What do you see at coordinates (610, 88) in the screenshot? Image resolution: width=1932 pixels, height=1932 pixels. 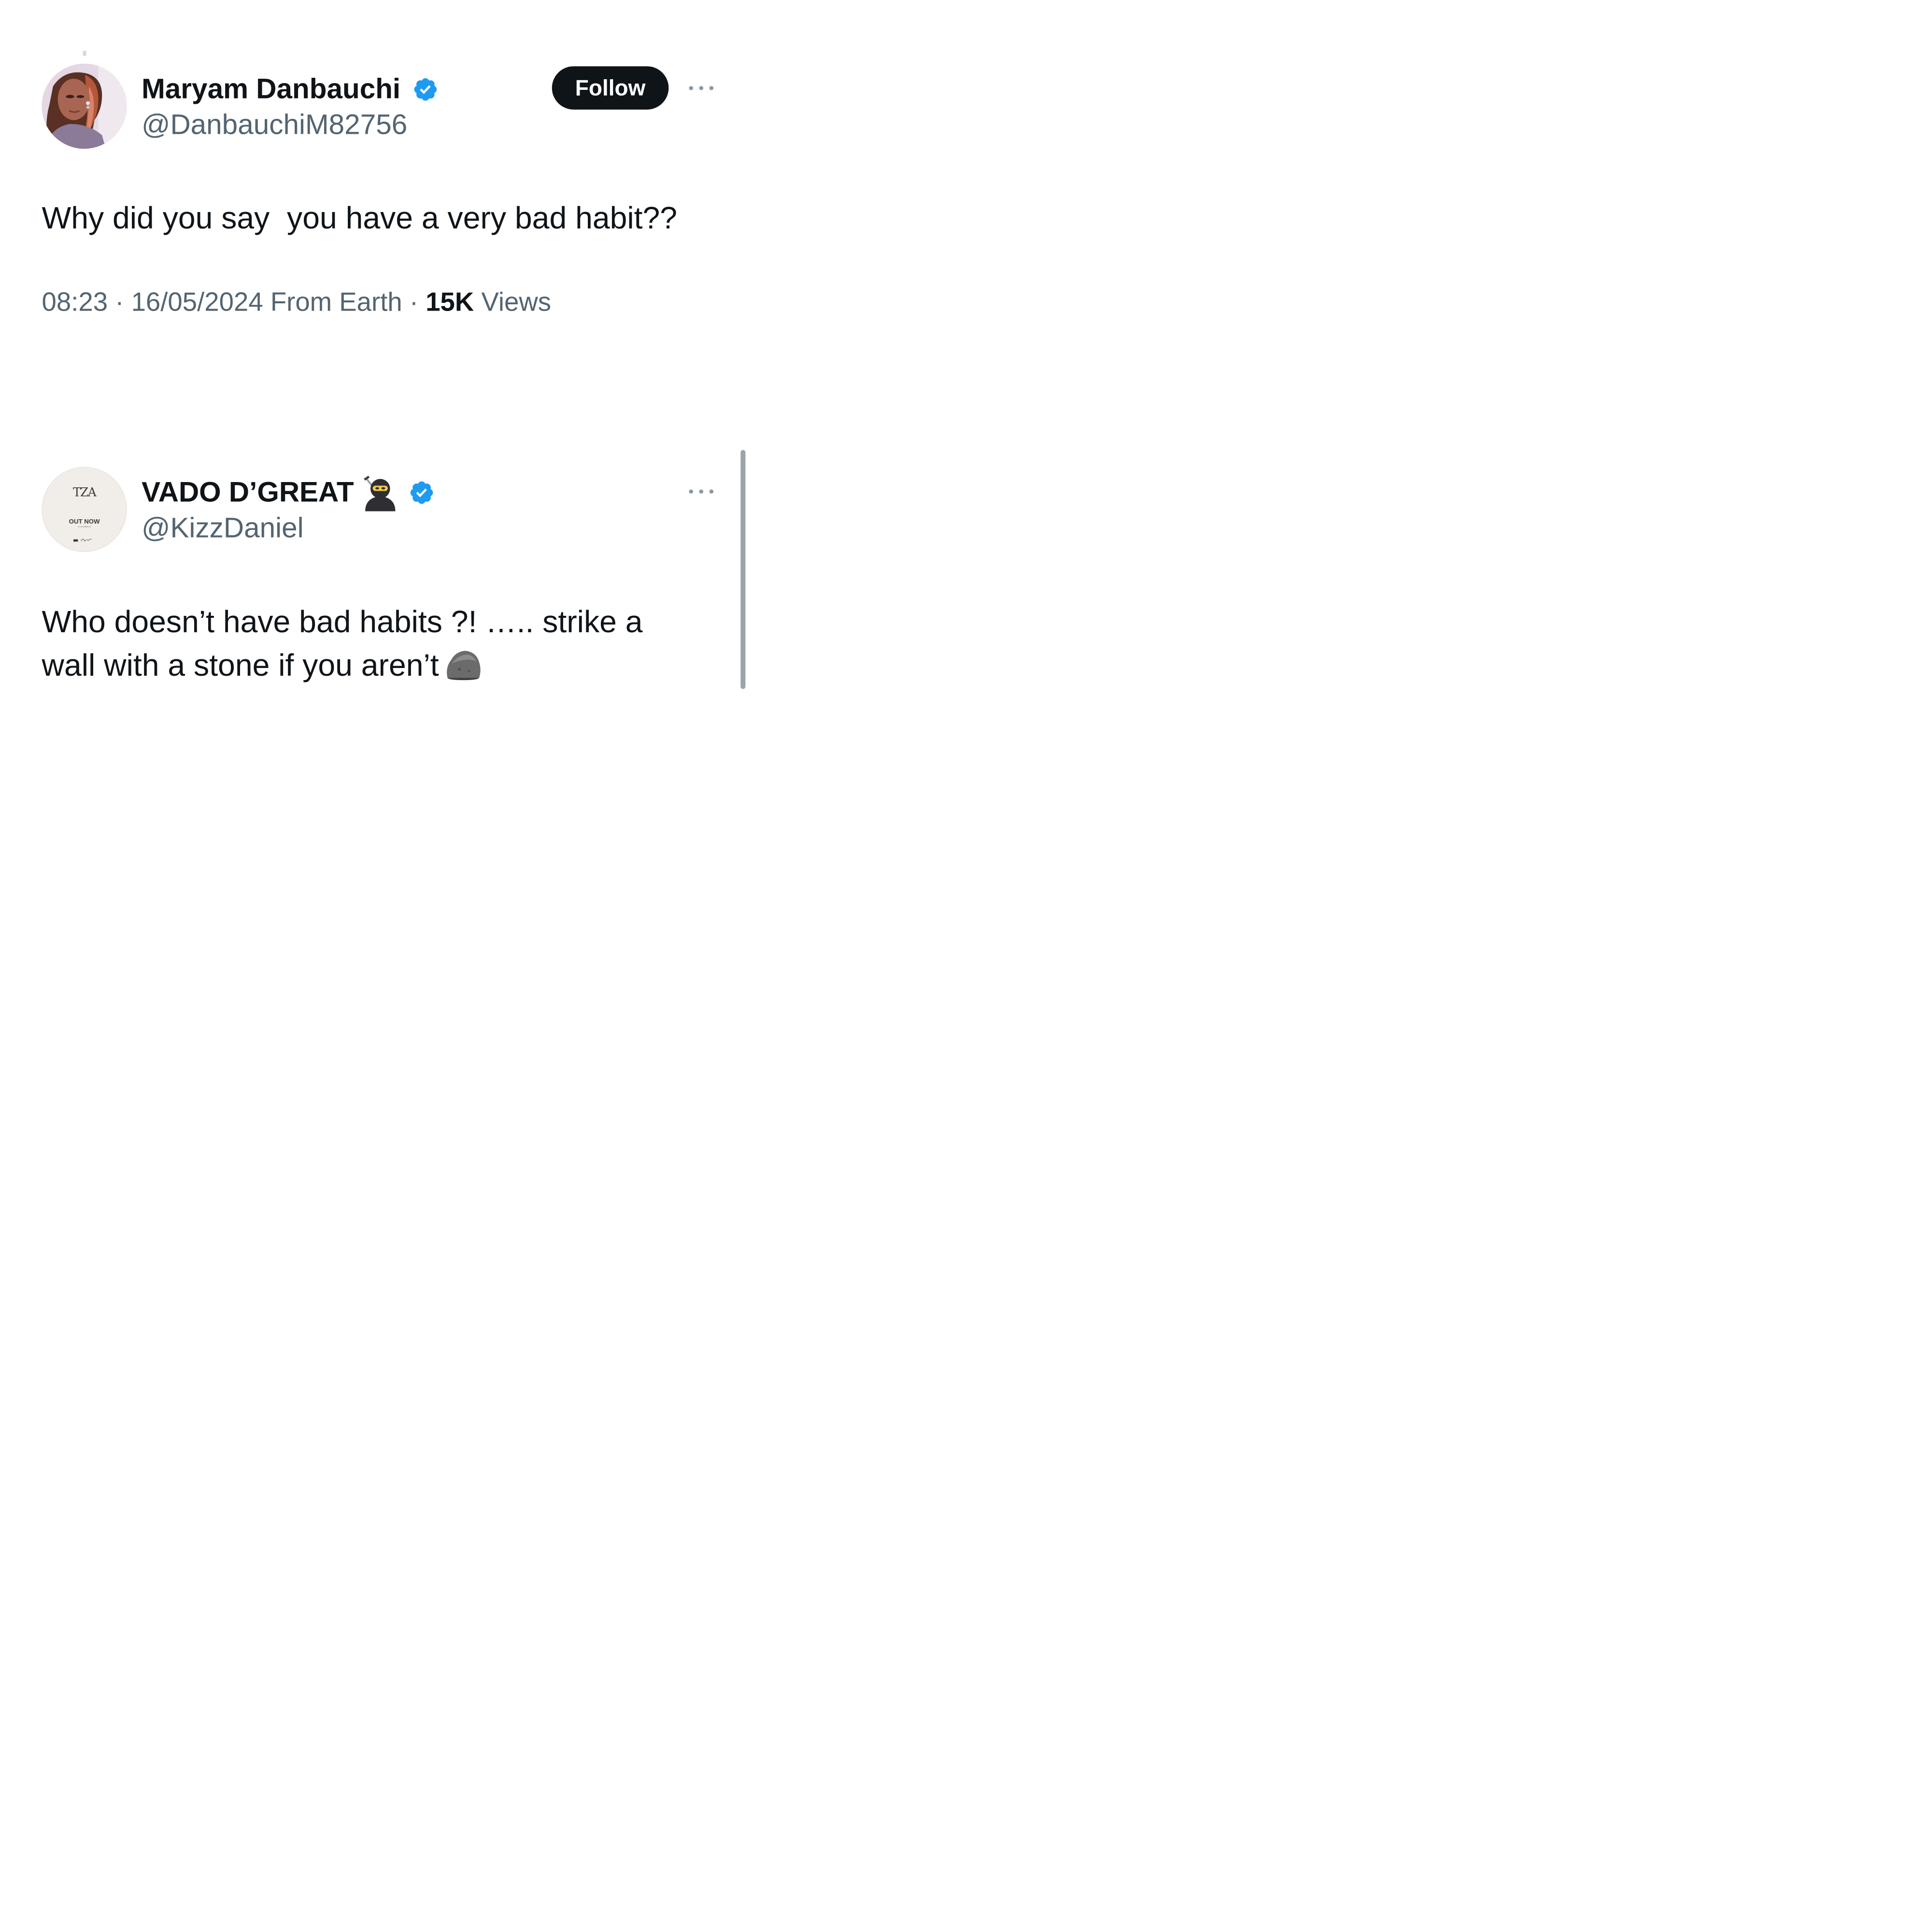 I see `follow-button: Follow` at bounding box center [610, 88].